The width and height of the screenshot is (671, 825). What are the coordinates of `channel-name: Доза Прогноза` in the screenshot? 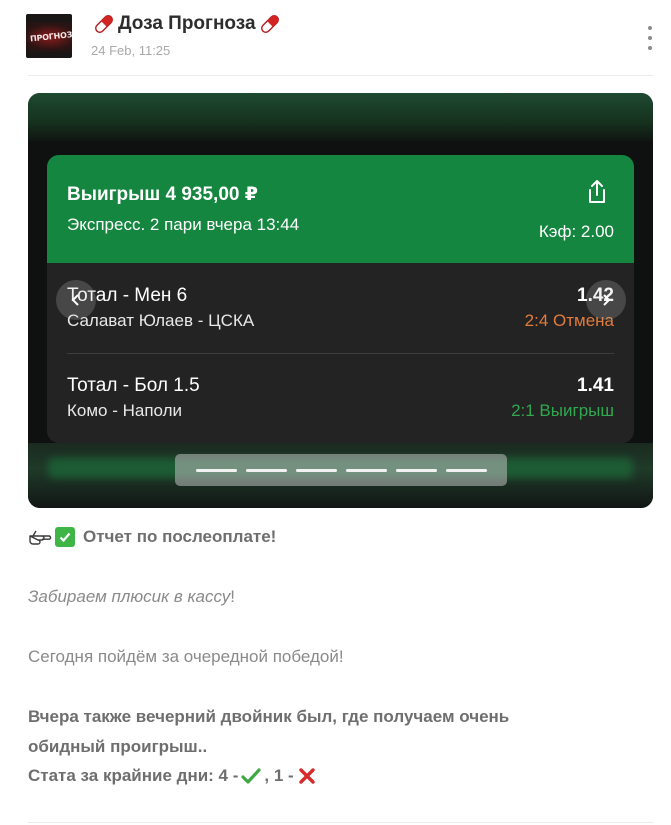 It's located at (187, 24).